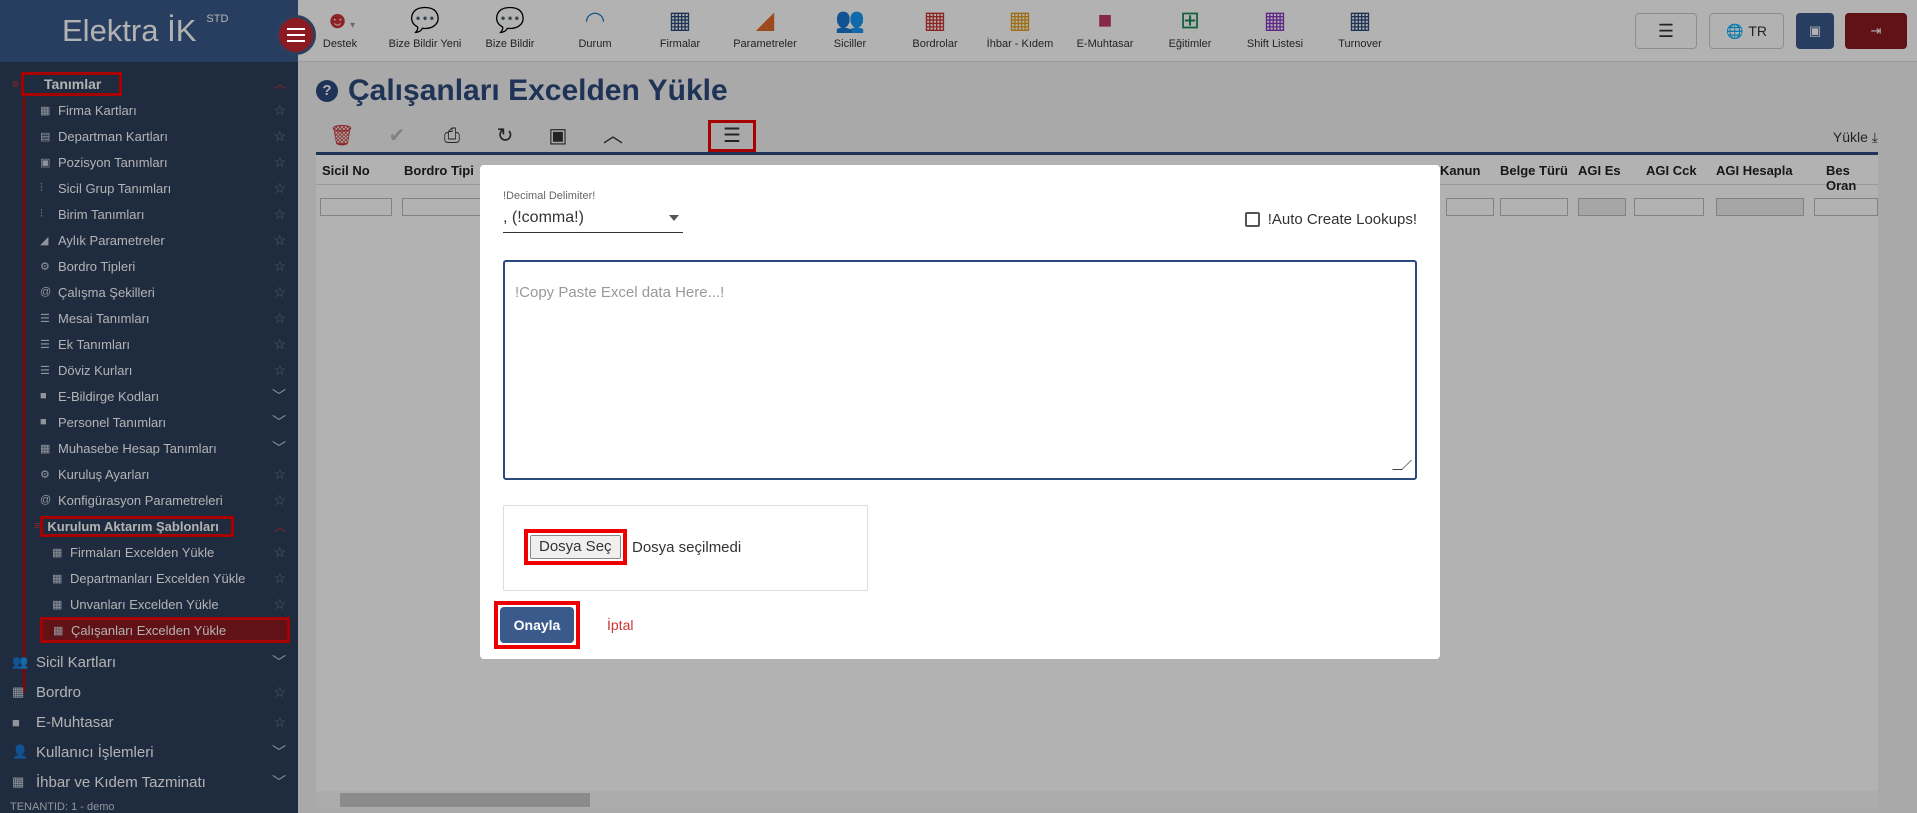  What do you see at coordinates (1252, 219) in the screenshot?
I see `checkbox-box` at bounding box center [1252, 219].